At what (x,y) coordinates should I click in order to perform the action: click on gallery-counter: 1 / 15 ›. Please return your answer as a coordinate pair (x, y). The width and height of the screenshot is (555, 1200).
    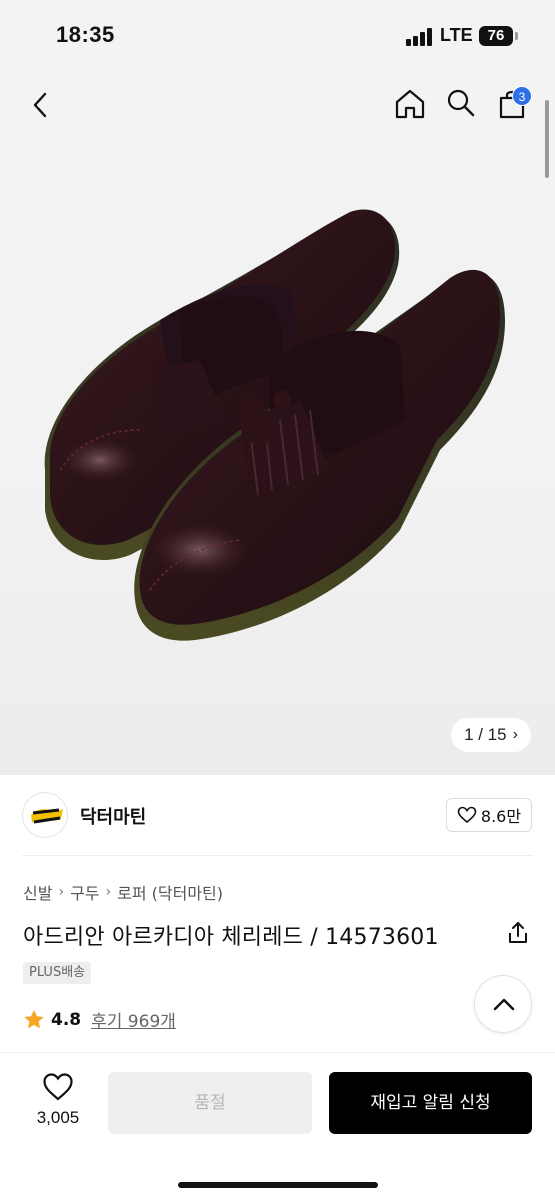
    Looking at the image, I should click on (491, 735).